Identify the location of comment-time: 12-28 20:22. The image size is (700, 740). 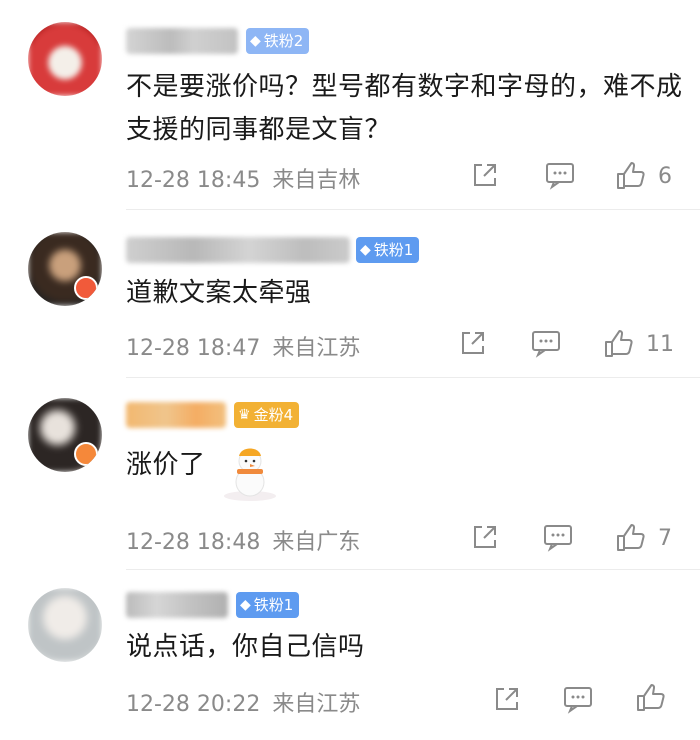
(193, 704).